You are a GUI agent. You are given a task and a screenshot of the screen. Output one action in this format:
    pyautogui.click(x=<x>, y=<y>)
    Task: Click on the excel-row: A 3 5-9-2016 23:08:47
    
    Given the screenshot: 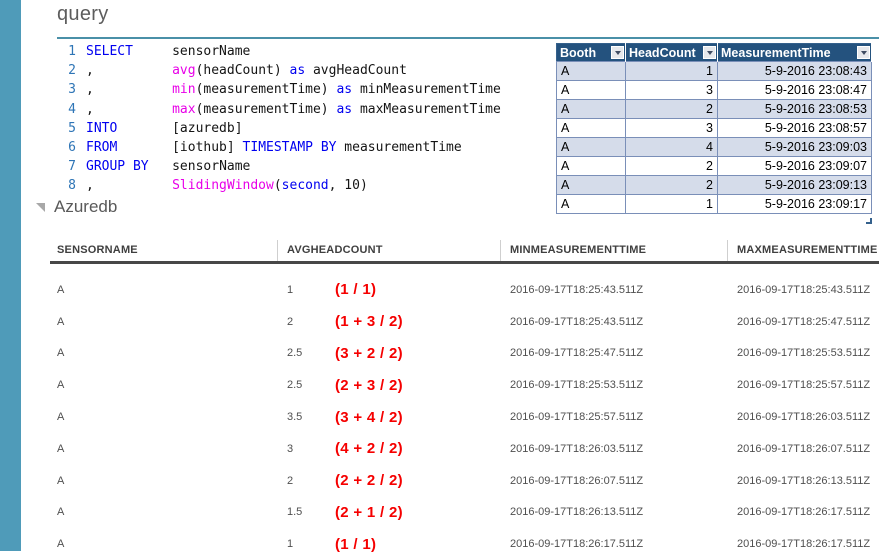 What is the action you would take?
    pyautogui.click(x=714, y=90)
    